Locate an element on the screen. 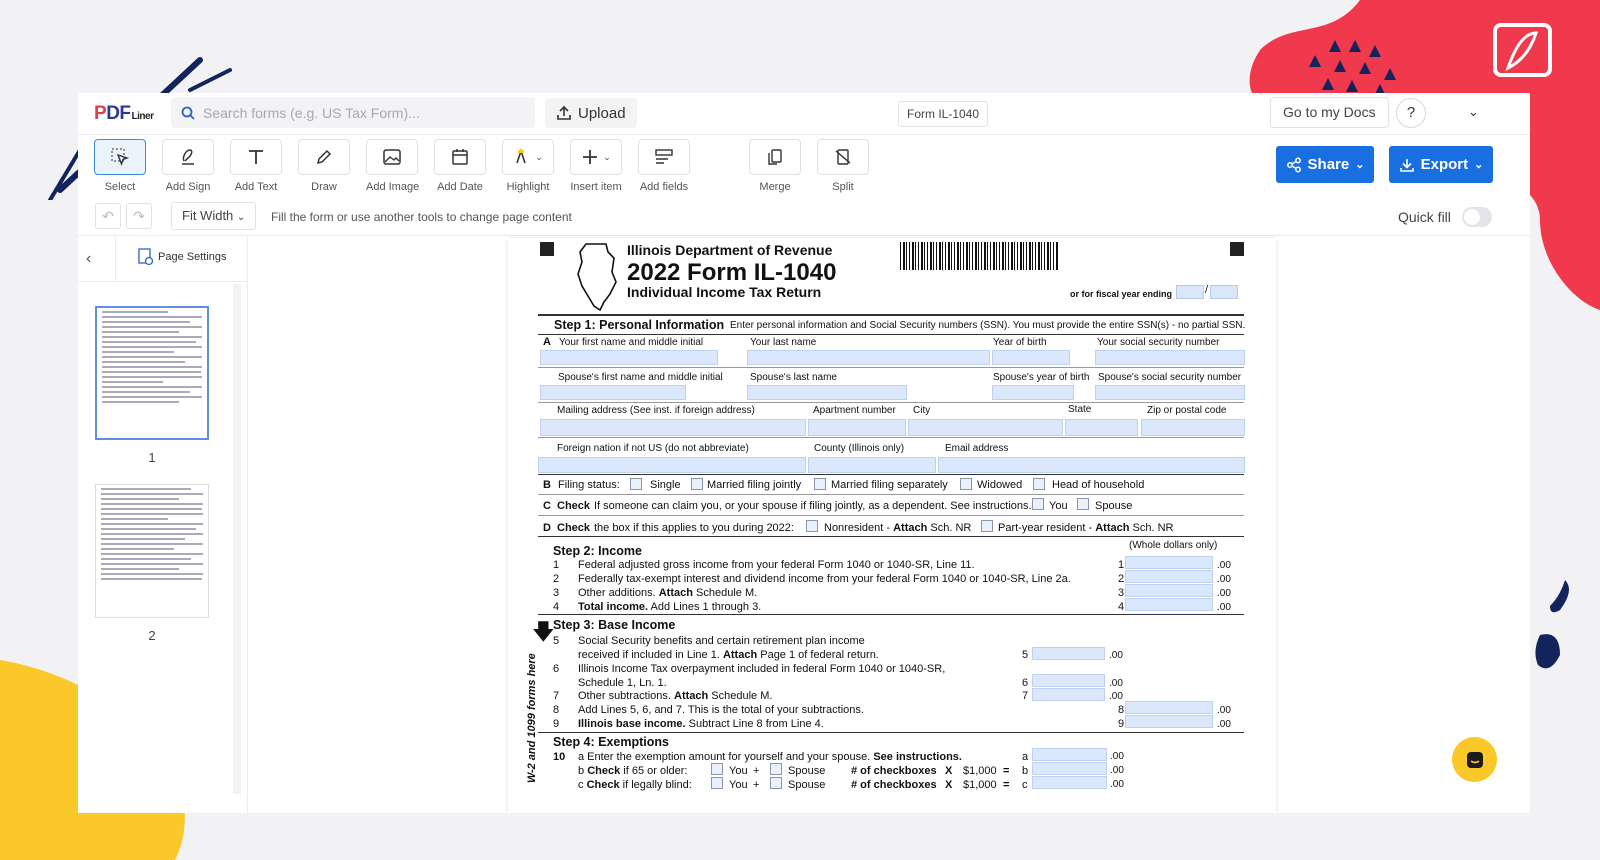  chat-button is located at coordinates (1474, 759).